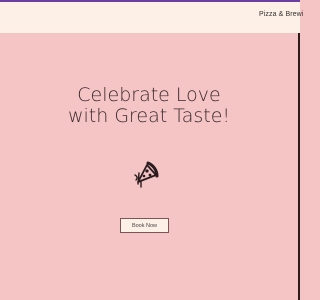  What do you see at coordinates (145, 175) in the screenshot?
I see `pizza-slice-icon` at bounding box center [145, 175].